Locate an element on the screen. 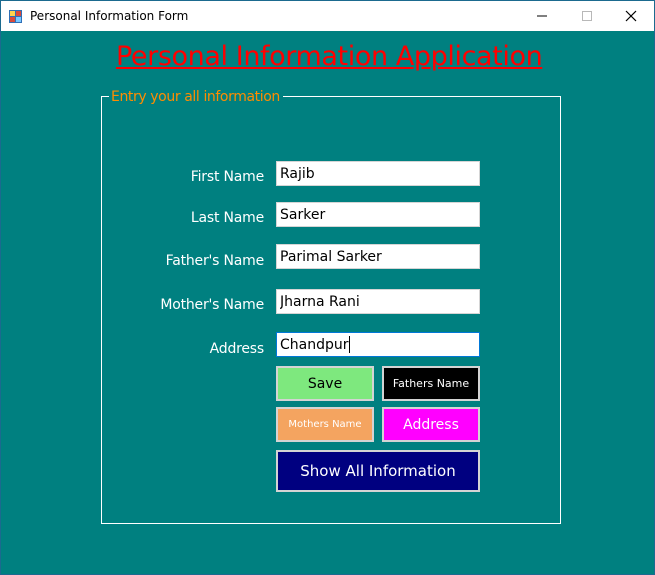 The width and height of the screenshot is (655, 575). maximize-icon is located at coordinates (587, 16).